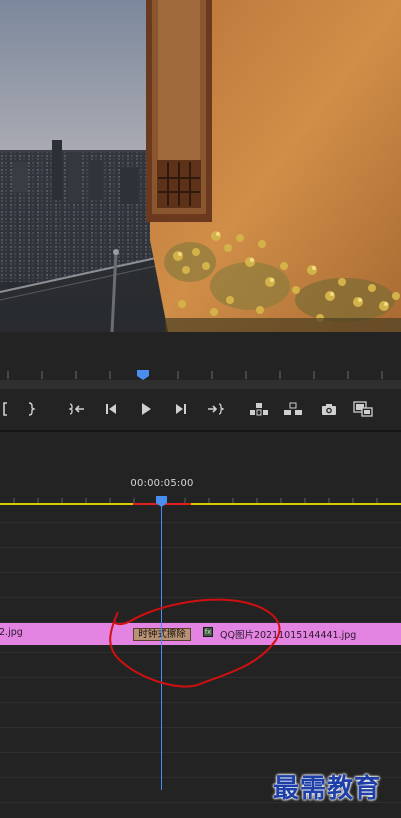 The image size is (401, 818). I want to click on go-to-in-icon, so click(77, 409).